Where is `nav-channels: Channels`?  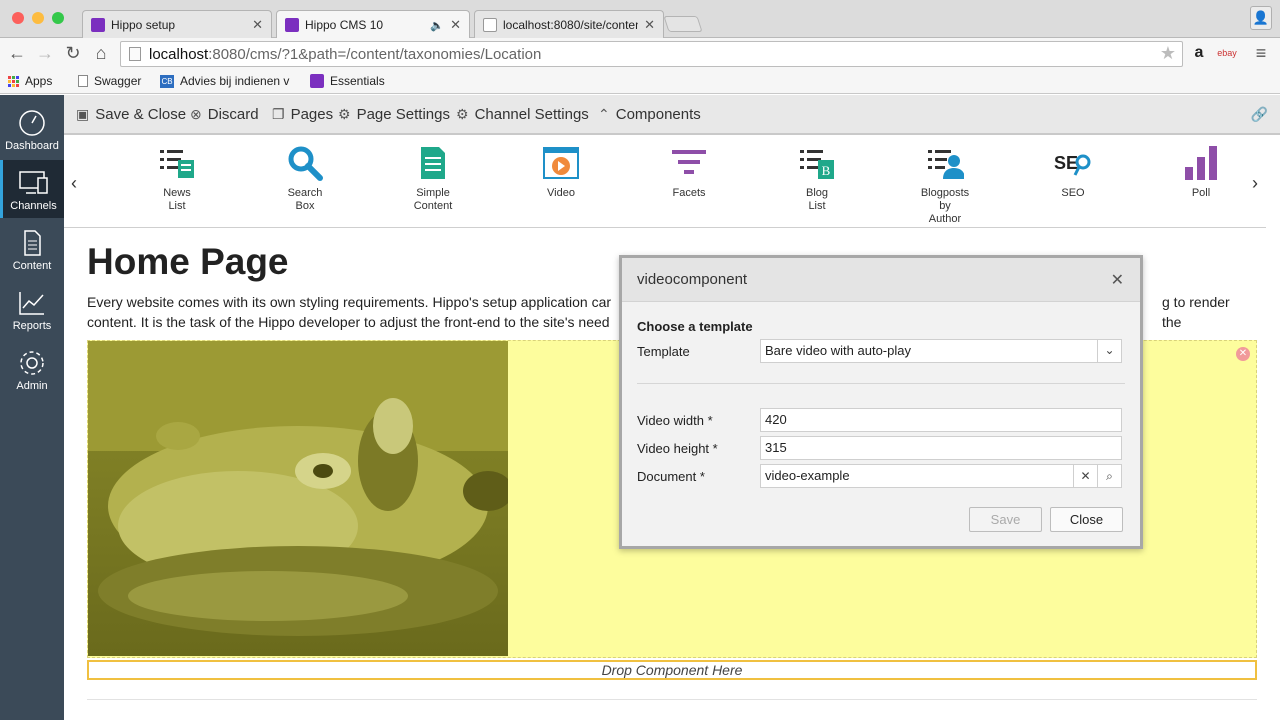
nav-channels: Channels is located at coordinates (32, 189).